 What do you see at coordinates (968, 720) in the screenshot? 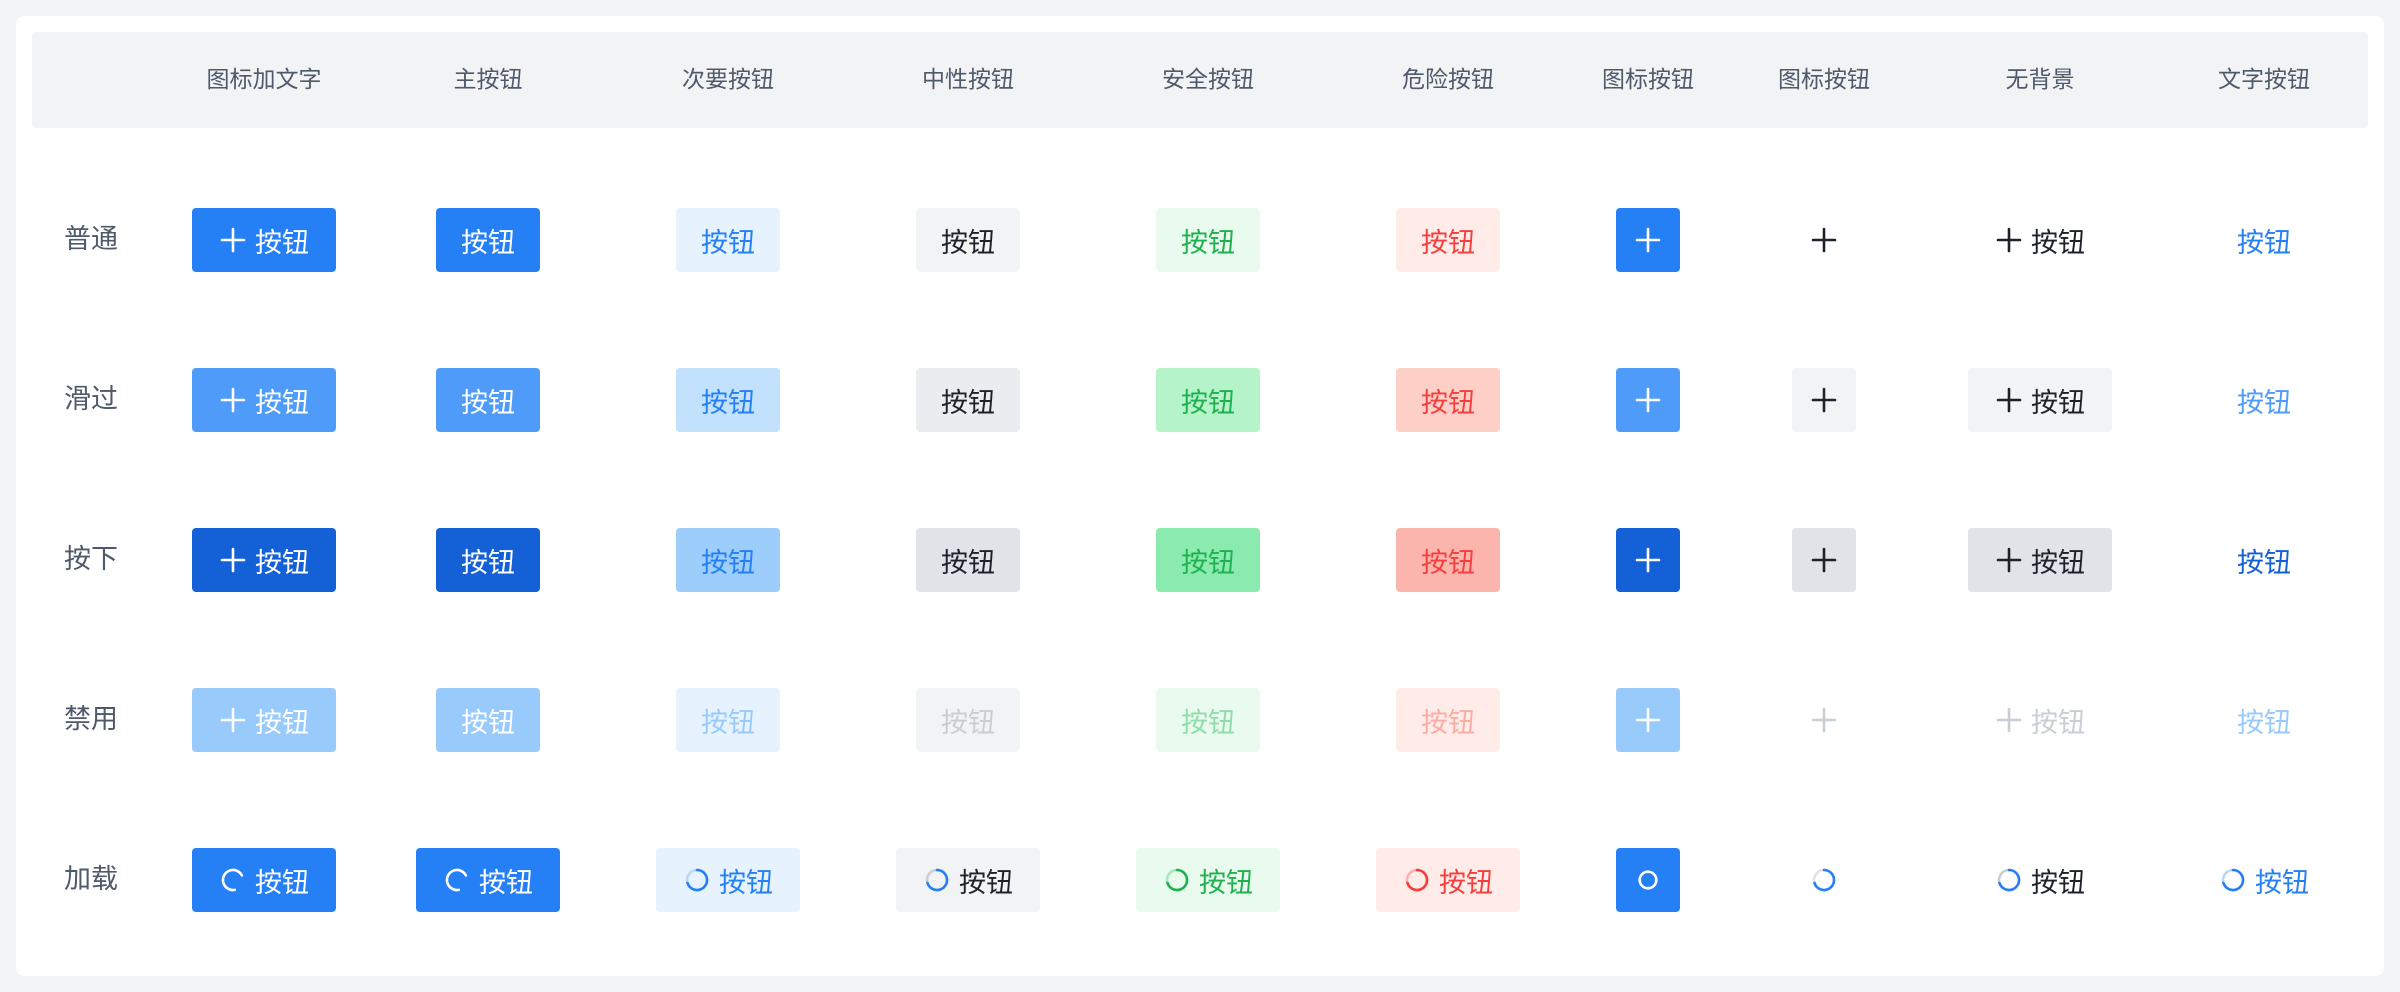
I see `neutral-button-disabled: 按钮` at bounding box center [968, 720].